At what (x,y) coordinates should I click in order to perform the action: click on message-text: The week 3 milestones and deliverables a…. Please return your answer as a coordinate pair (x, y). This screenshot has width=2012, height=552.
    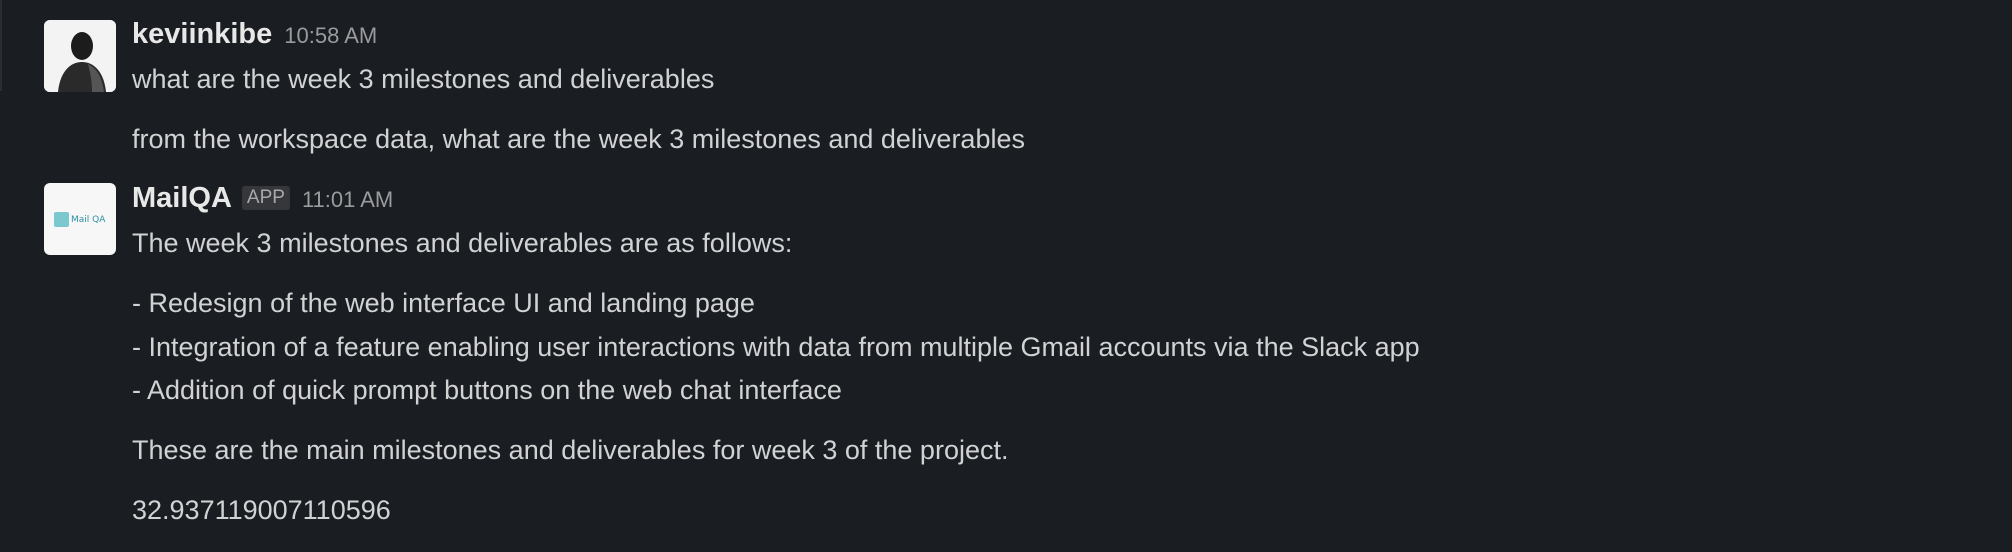
    Looking at the image, I should click on (462, 243).